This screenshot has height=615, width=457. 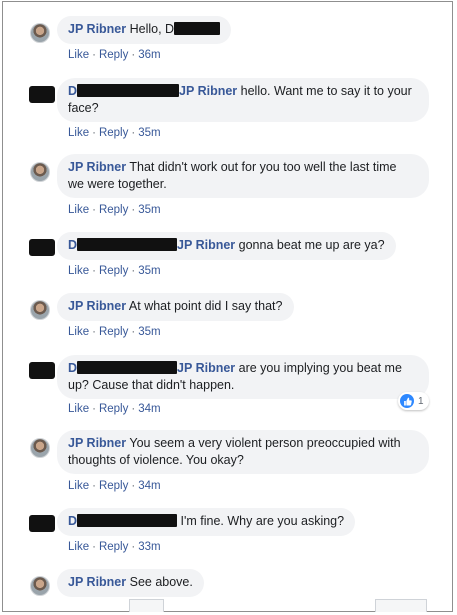 What do you see at coordinates (262, 521) in the screenshot?
I see `comment-text: I'm fine. Why are you asking?` at bounding box center [262, 521].